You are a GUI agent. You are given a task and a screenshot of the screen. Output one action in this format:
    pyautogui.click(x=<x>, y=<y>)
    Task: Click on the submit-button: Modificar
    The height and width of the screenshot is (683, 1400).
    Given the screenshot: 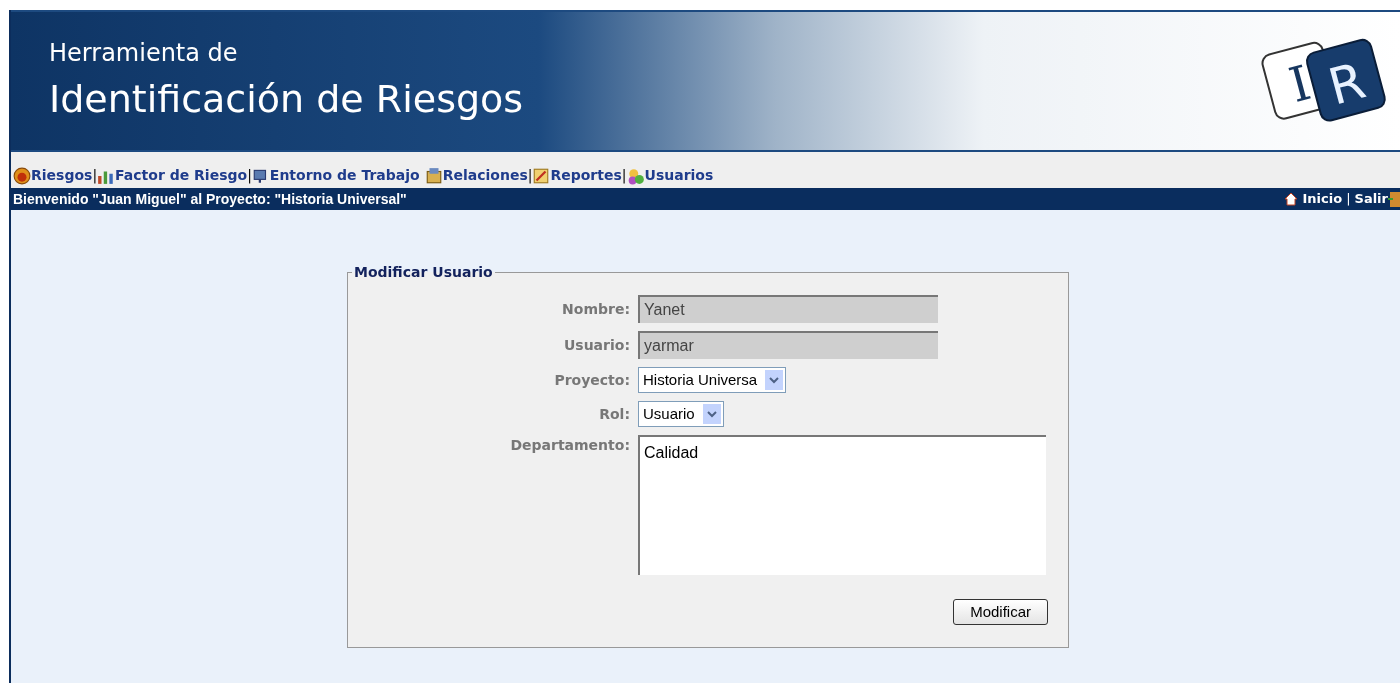 What is the action you would take?
    pyautogui.click(x=1000, y=612)
    